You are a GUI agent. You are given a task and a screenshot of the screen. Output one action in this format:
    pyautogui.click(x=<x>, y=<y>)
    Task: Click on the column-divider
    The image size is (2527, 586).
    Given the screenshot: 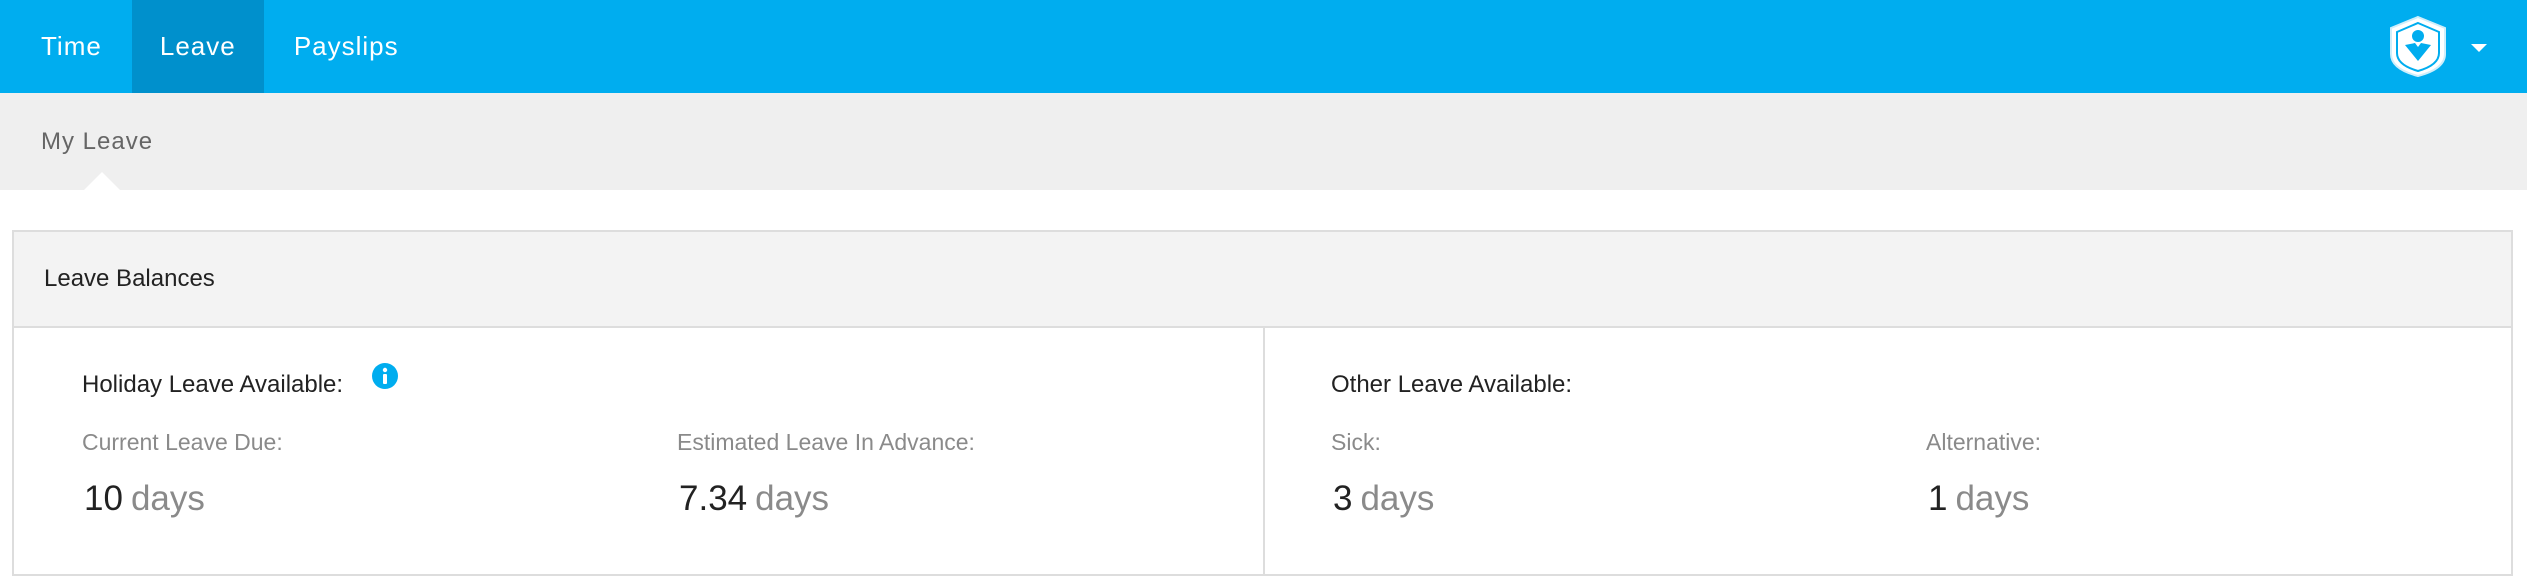 What is the action you would take?
    pyautogui.click(x=1264, y=451)
    